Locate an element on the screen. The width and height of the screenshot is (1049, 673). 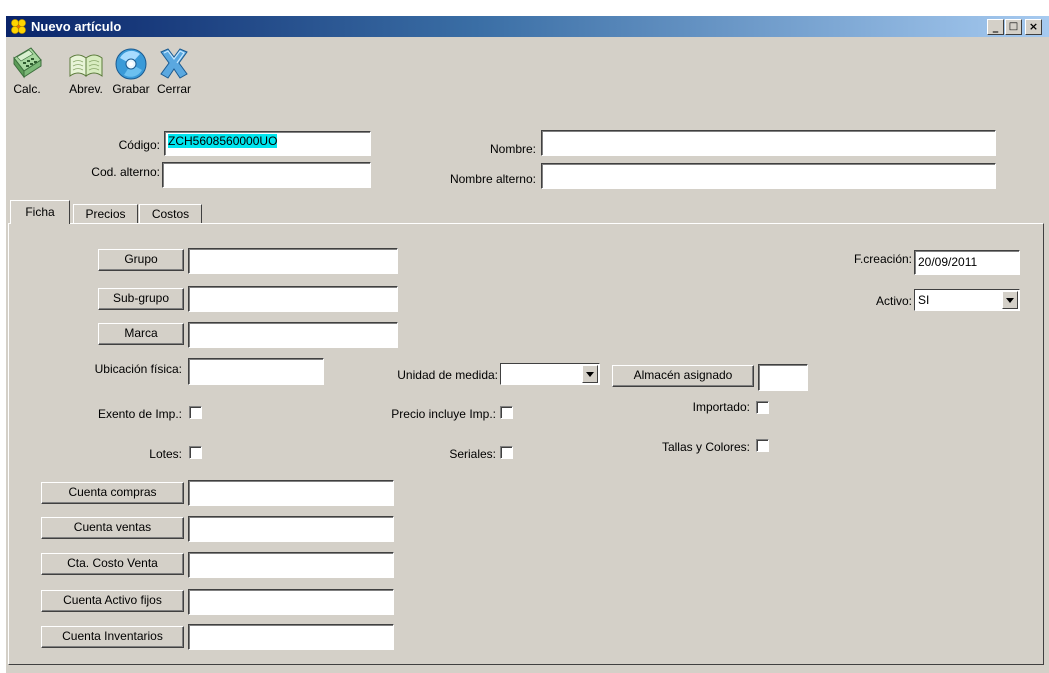
calc-label: Calc. is located at coordinates (27, 89).